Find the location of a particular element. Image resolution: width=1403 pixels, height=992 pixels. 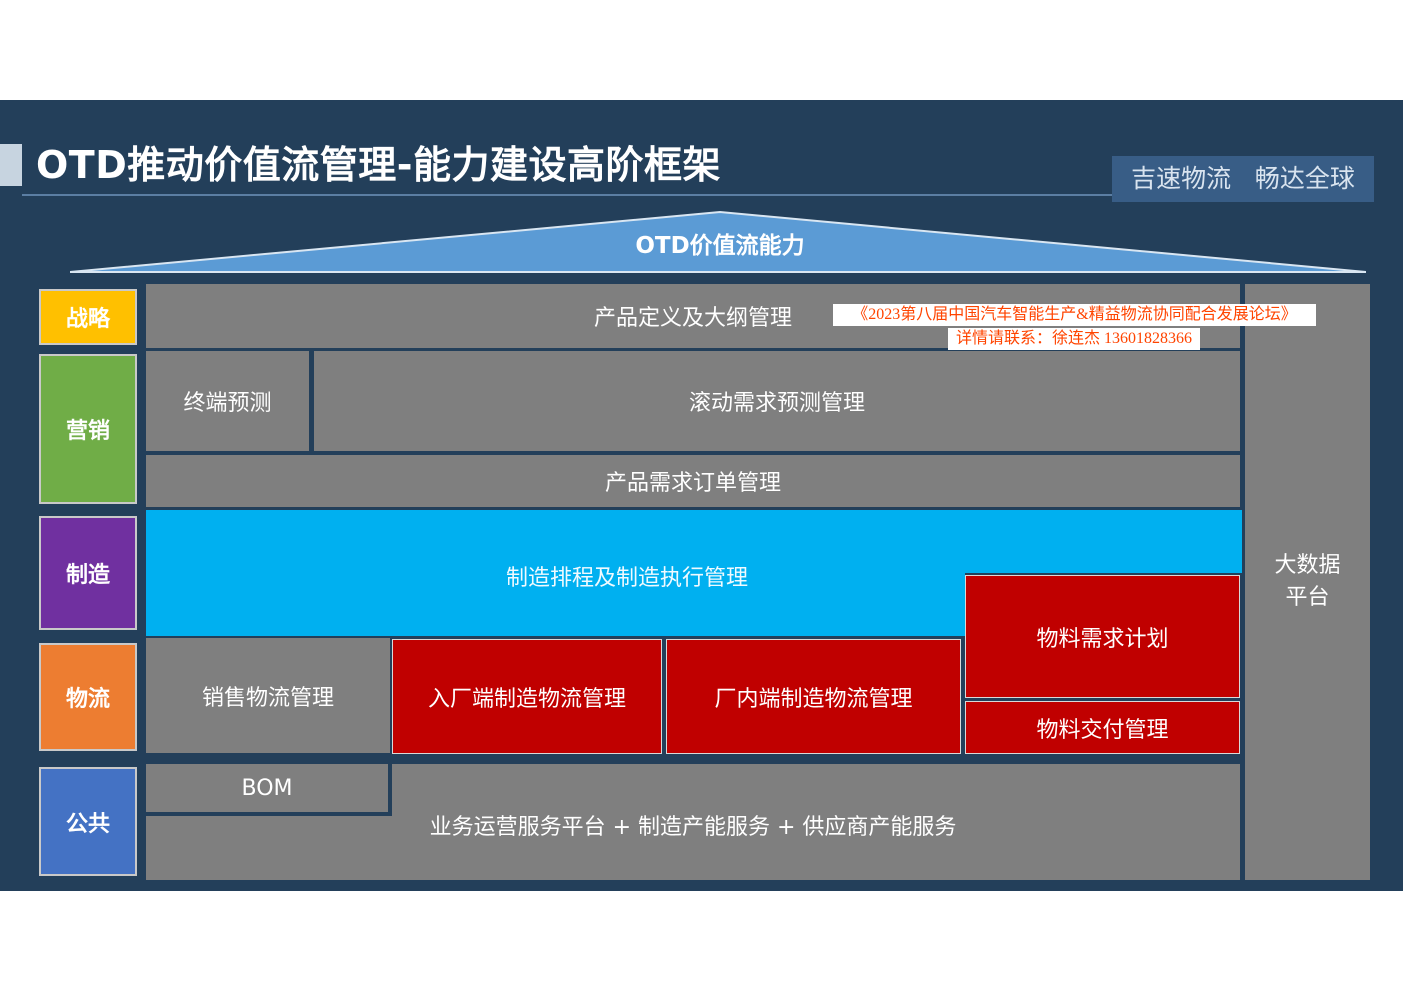

watermark-line1: 《2023第八届中国汽车智能生产&精益物流协同配合发展论坛》 is located at coordinates (1074, 315).